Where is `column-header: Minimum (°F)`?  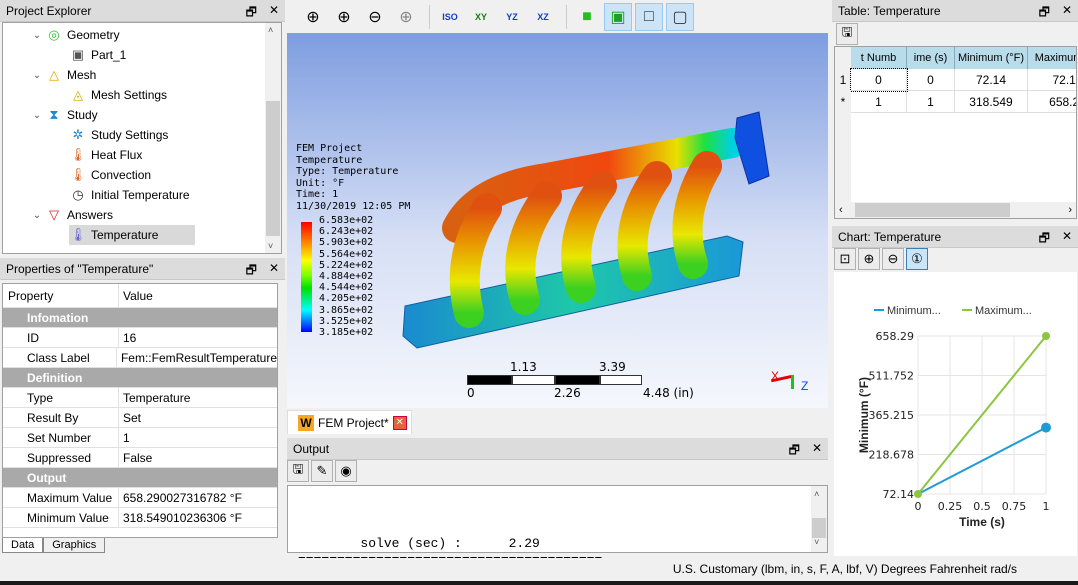
column-header: Minimum (°F) is located at coordinates (991, 58).